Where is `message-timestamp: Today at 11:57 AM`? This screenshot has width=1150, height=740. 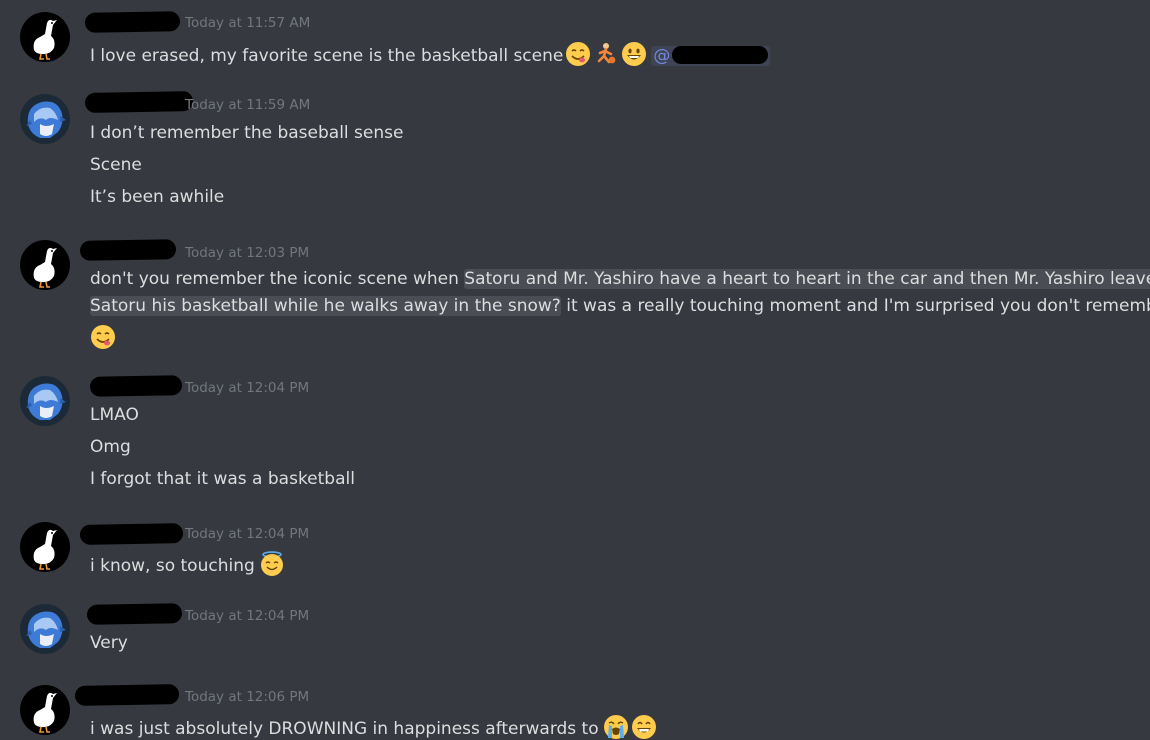 message-timestamp: Today at 11:57 AM is located at coordinates (248, 23).